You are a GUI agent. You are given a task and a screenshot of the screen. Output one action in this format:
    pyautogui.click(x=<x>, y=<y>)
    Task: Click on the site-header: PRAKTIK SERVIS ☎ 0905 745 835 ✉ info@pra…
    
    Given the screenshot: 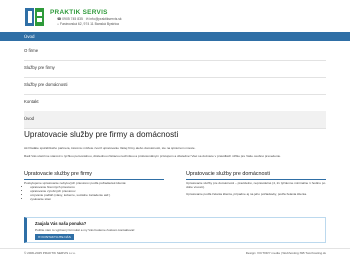 What is the action you would take?
    pyautogui.click(x=175, y=16)
    